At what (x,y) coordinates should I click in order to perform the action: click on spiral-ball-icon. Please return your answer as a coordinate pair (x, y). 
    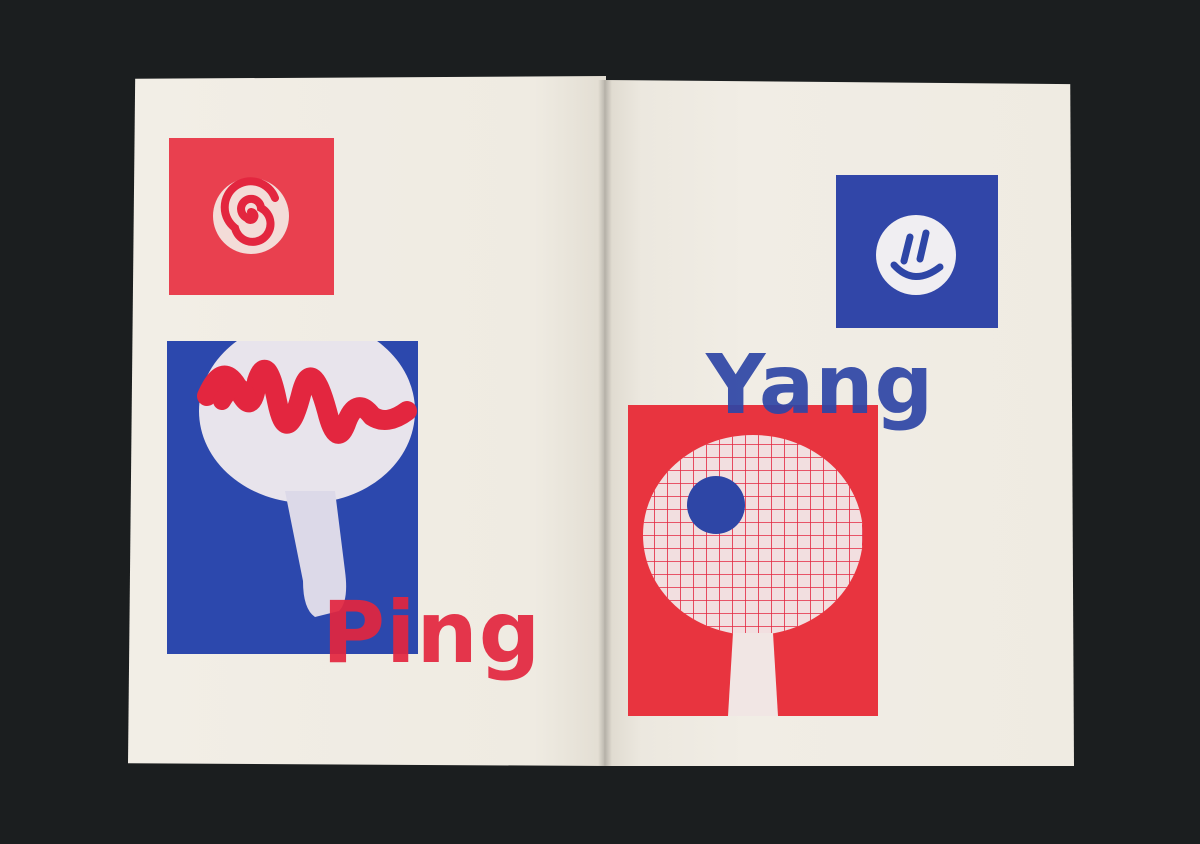
    Looking at the image, I should click on (251, 216).